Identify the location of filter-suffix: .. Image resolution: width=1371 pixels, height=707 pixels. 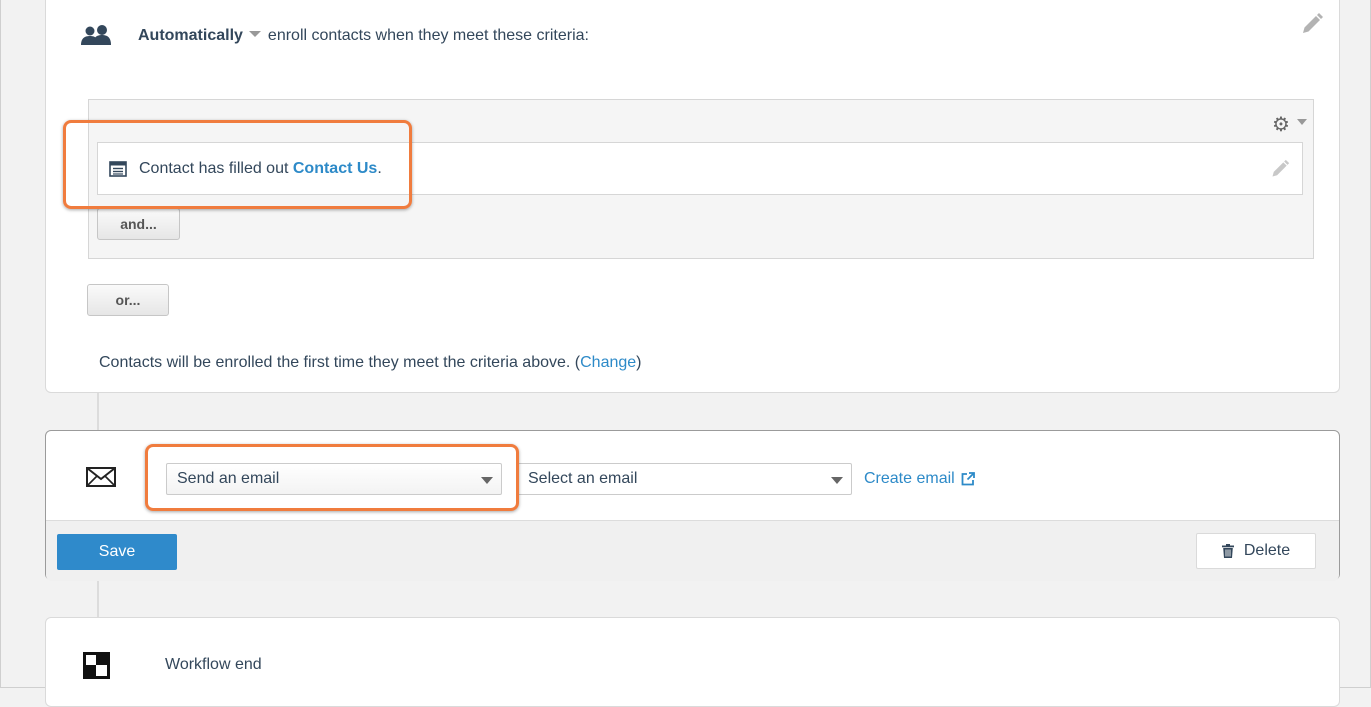
(379, 168).